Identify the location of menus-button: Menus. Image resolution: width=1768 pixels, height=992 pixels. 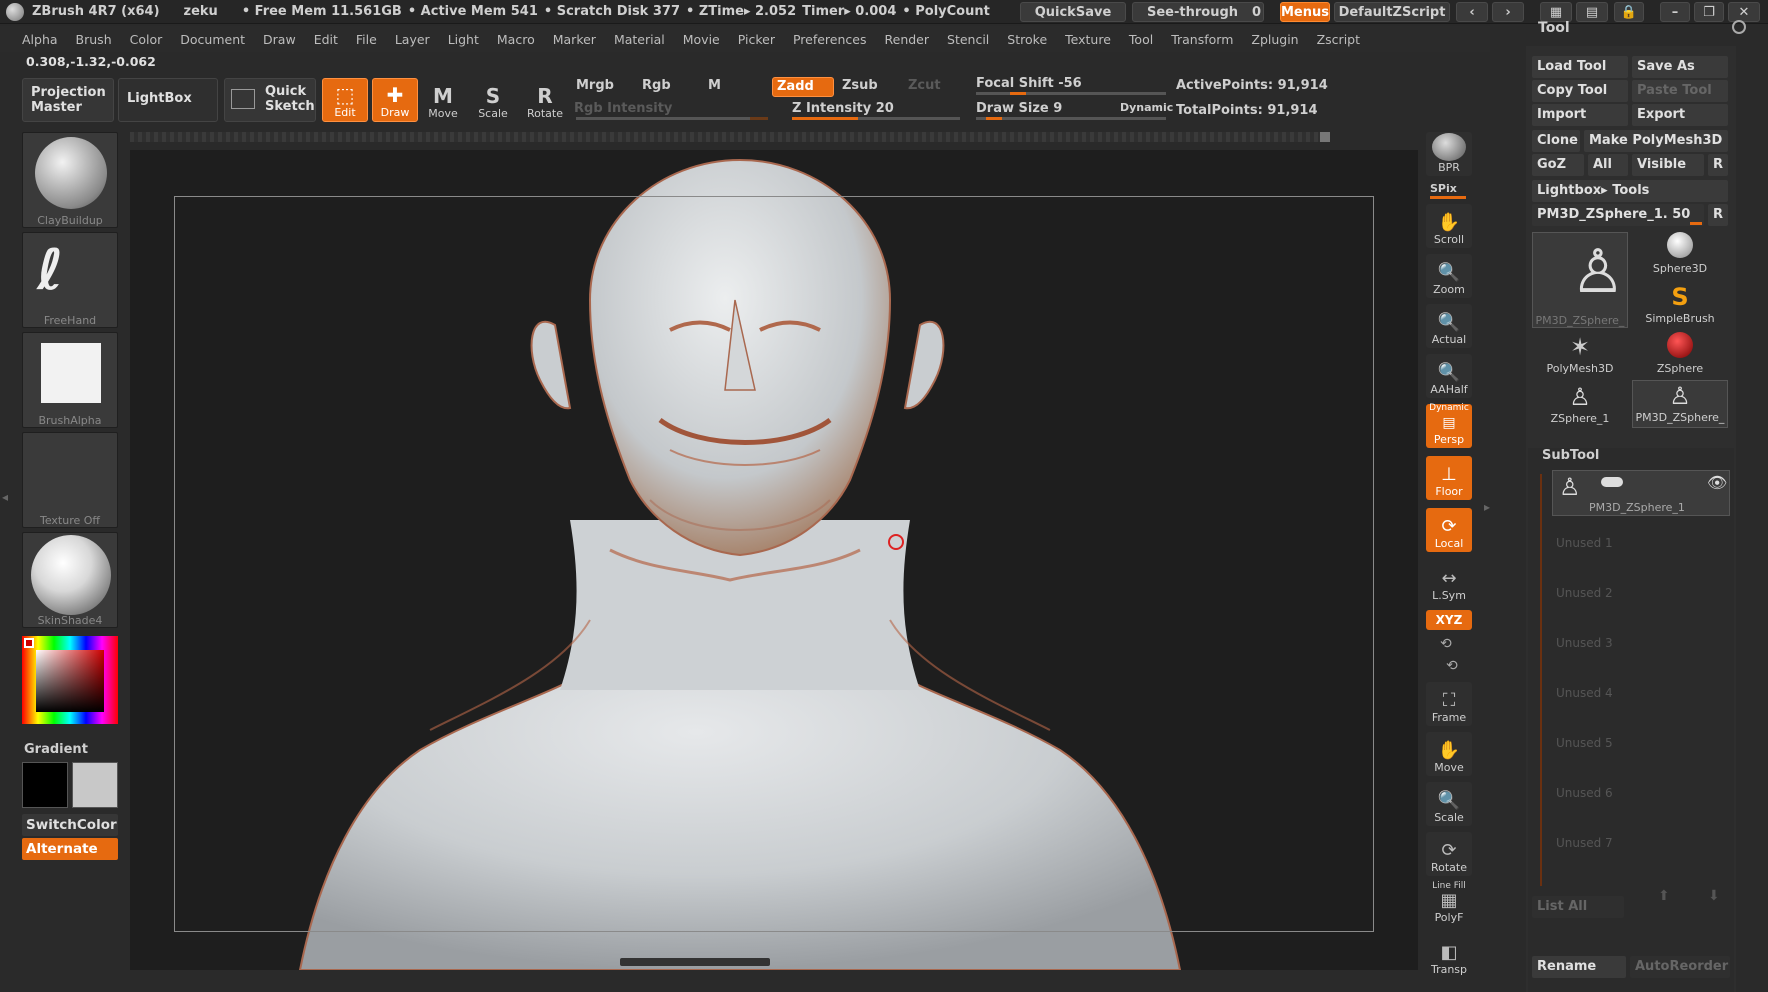
(1305, 12).